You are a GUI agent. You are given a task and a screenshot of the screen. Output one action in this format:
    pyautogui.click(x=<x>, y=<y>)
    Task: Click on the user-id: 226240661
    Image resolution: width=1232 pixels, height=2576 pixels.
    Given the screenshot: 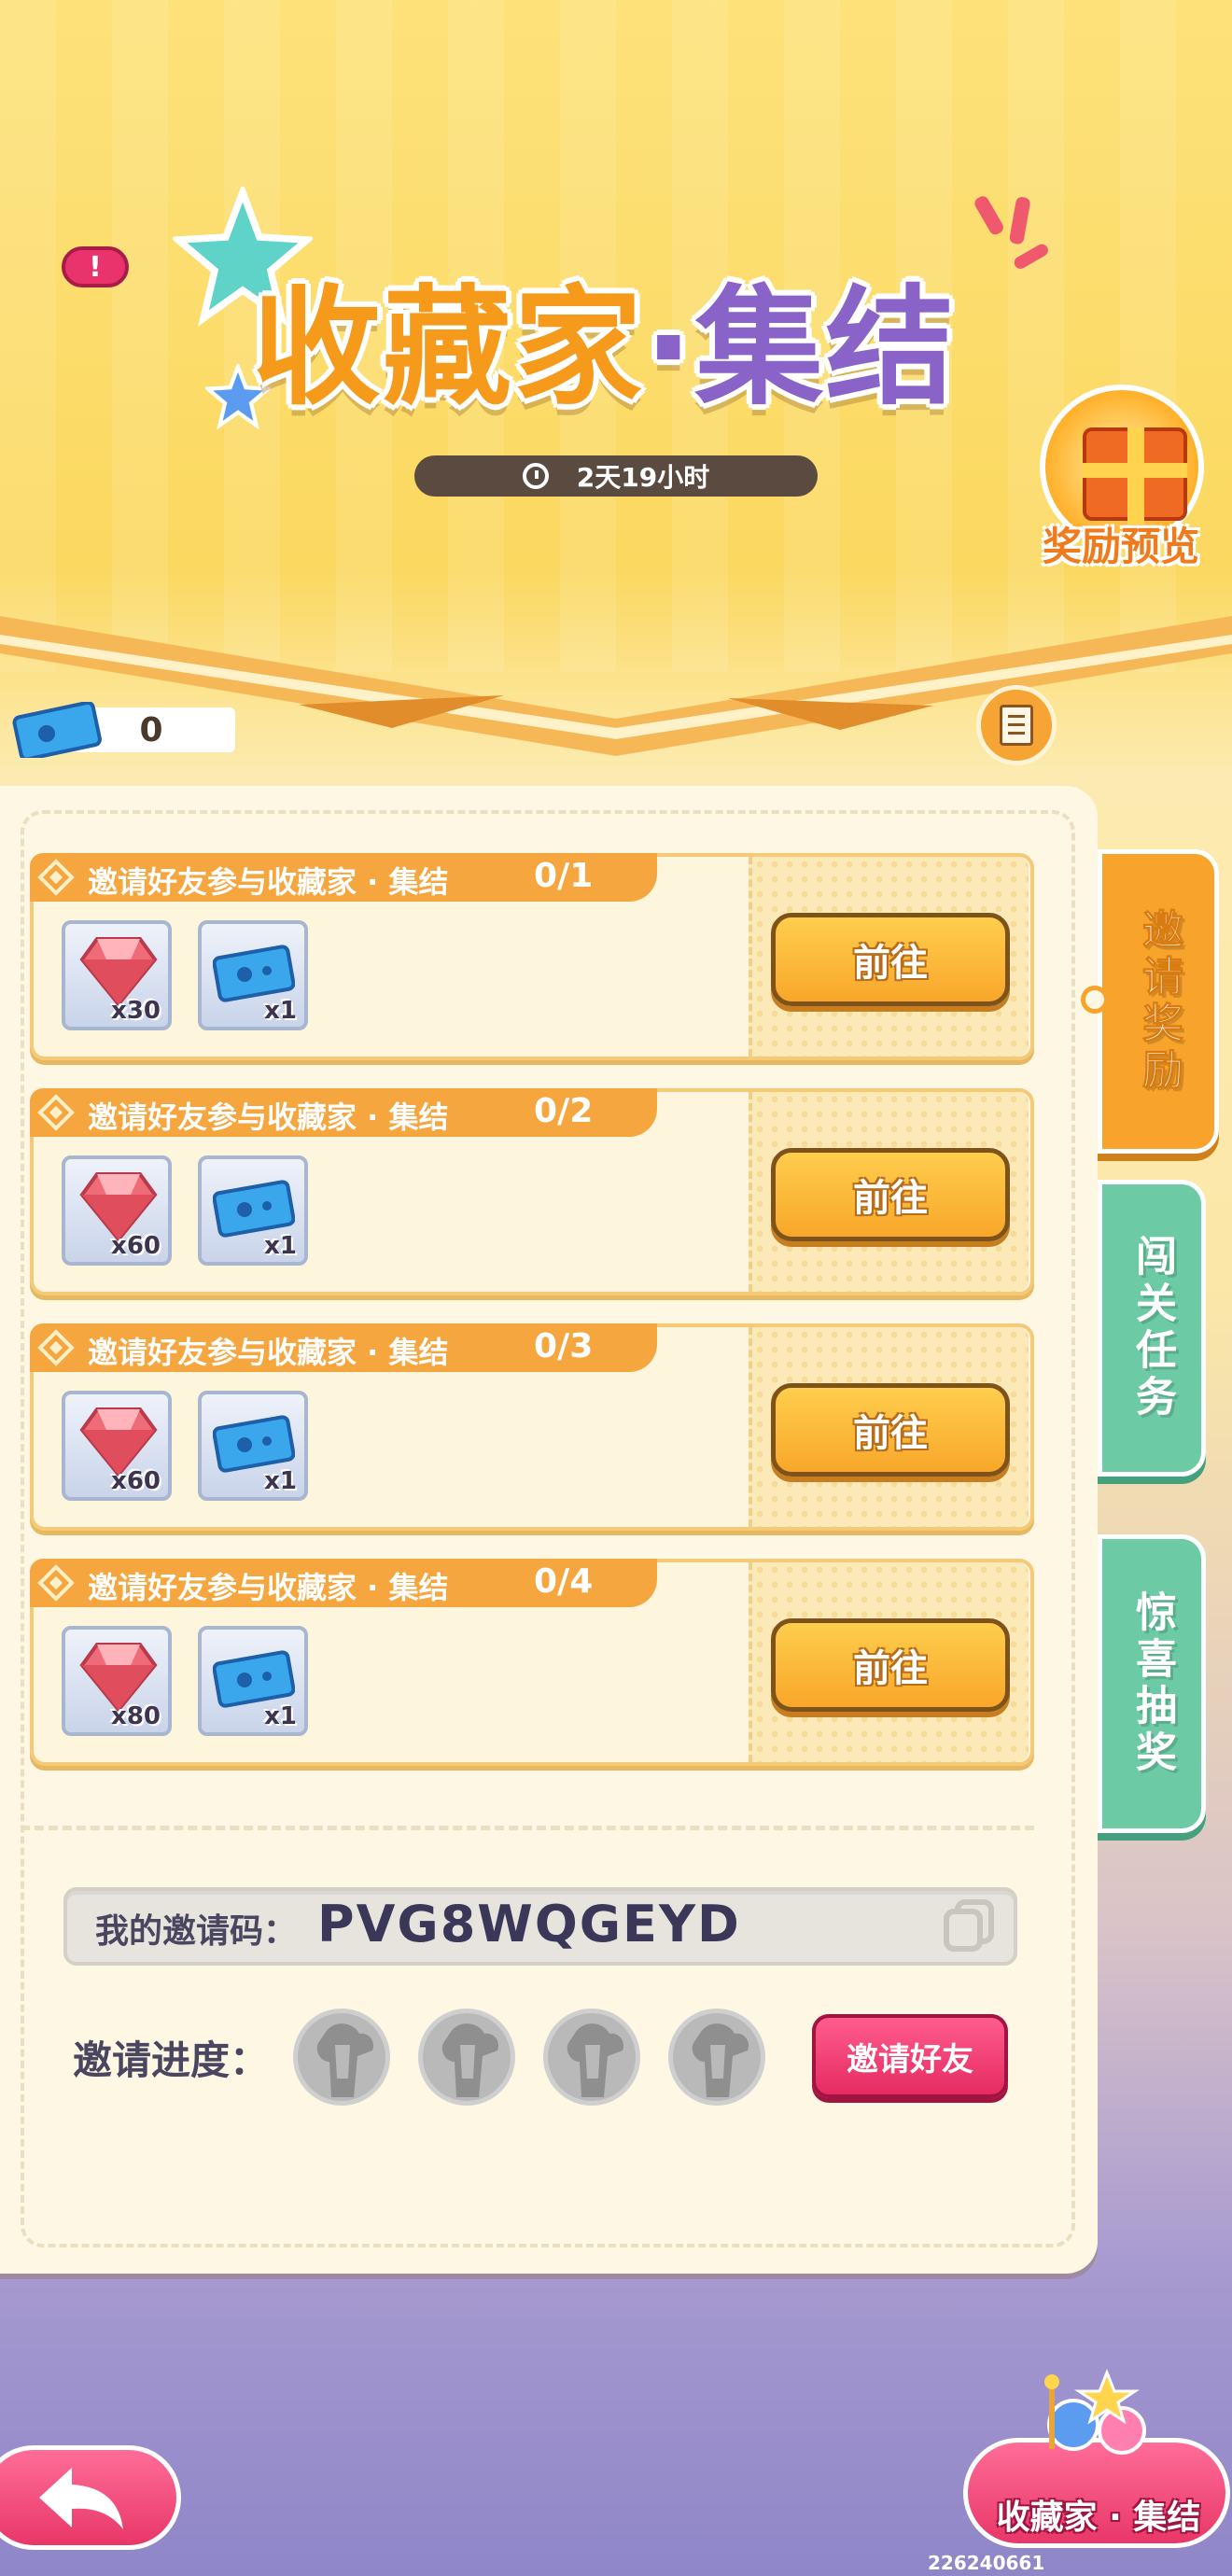 What is the action you would take?
    pyautogui.click(x=987, y=2563)
    